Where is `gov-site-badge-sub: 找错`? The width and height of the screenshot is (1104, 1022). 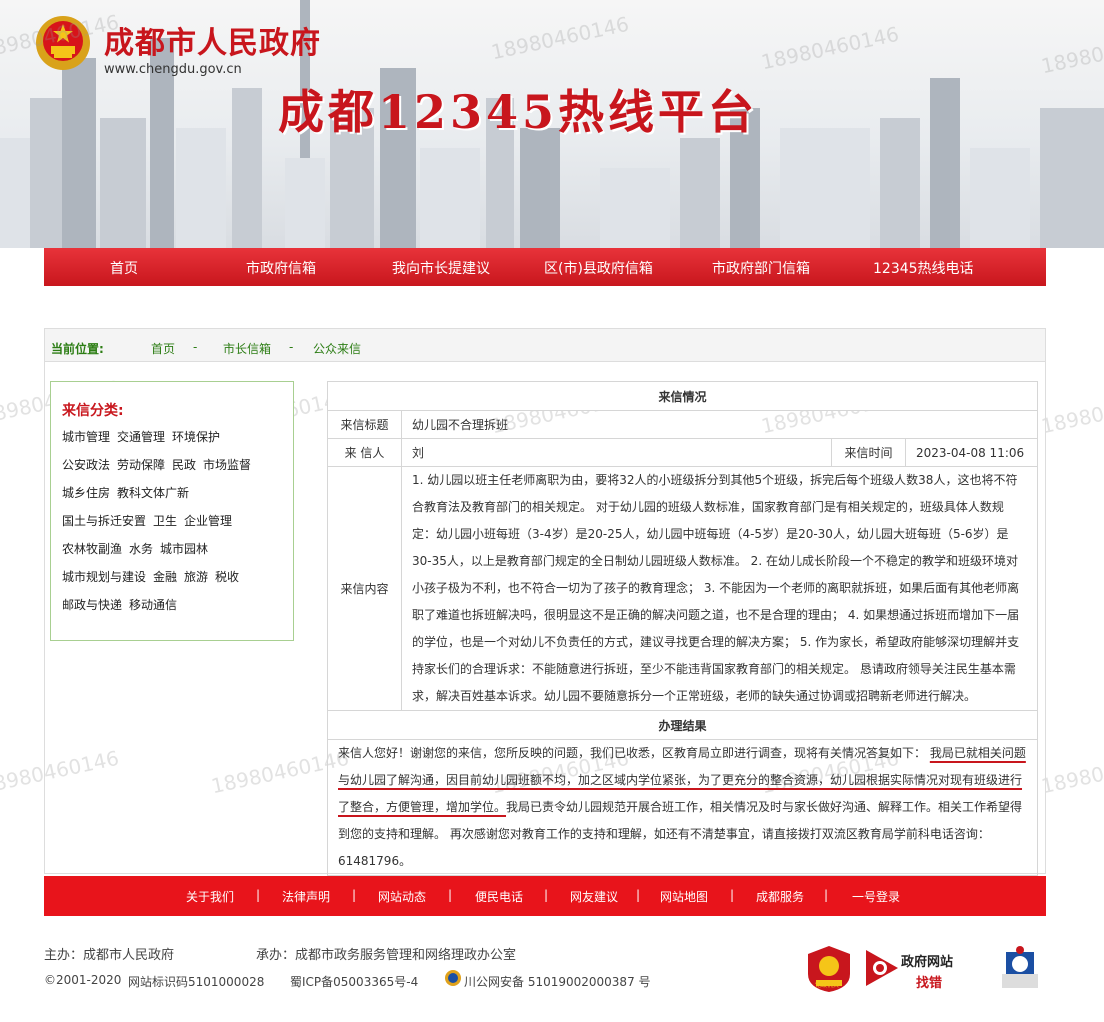 gov-site-badge-sub: 找错 is located at coordinates (929, 981).